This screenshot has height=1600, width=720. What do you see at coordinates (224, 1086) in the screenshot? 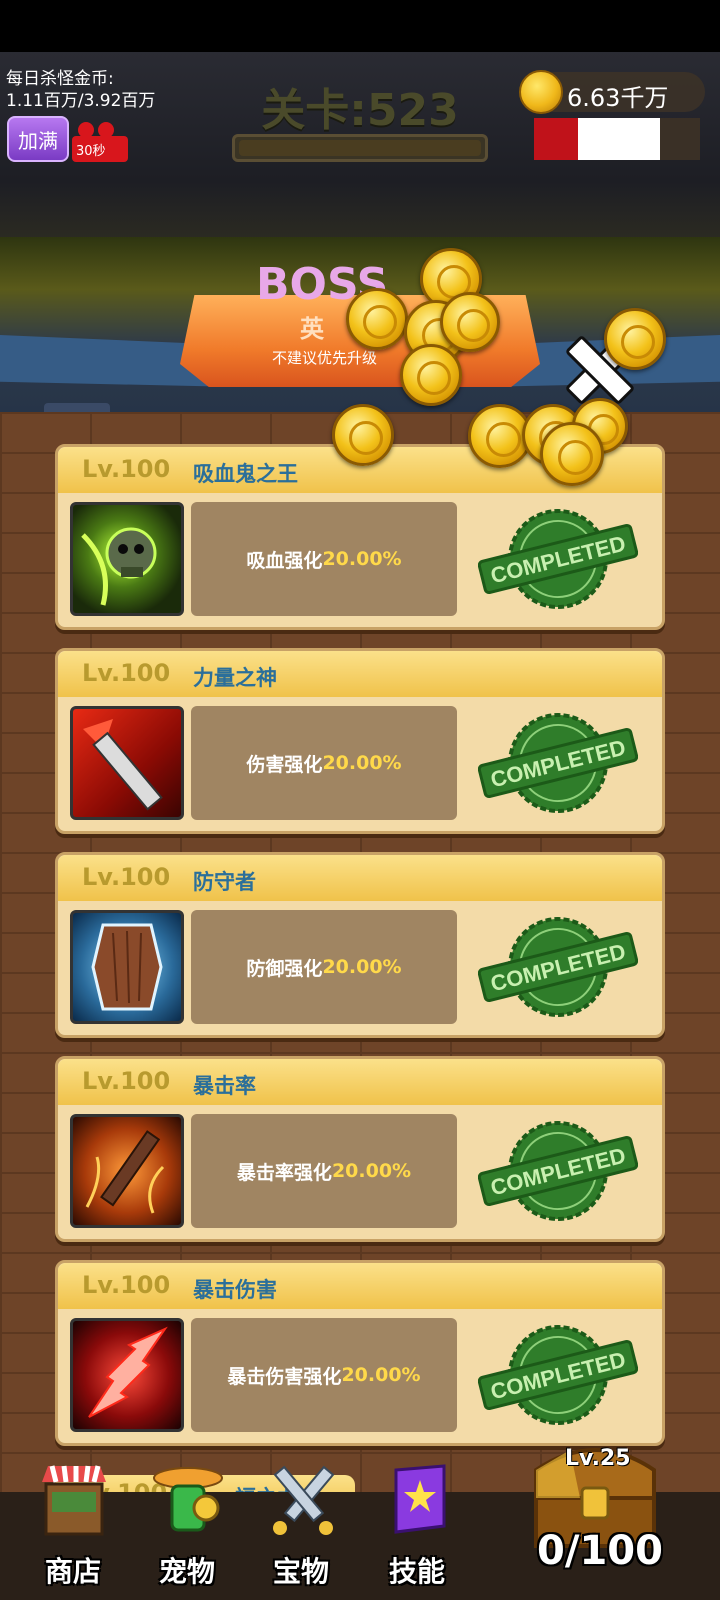
I see `skill-name: 暴击率` at bounding box center [224, 1086].